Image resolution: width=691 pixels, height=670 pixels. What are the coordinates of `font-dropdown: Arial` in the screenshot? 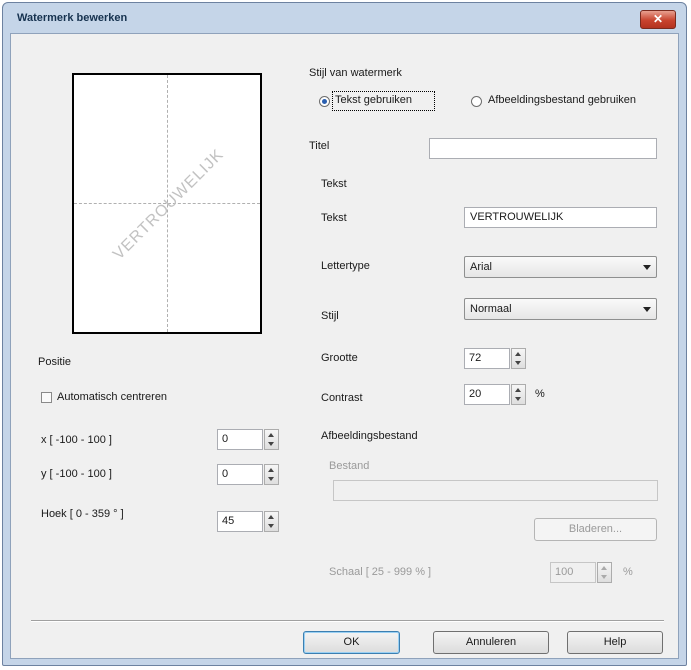 It's located at (560, 267).